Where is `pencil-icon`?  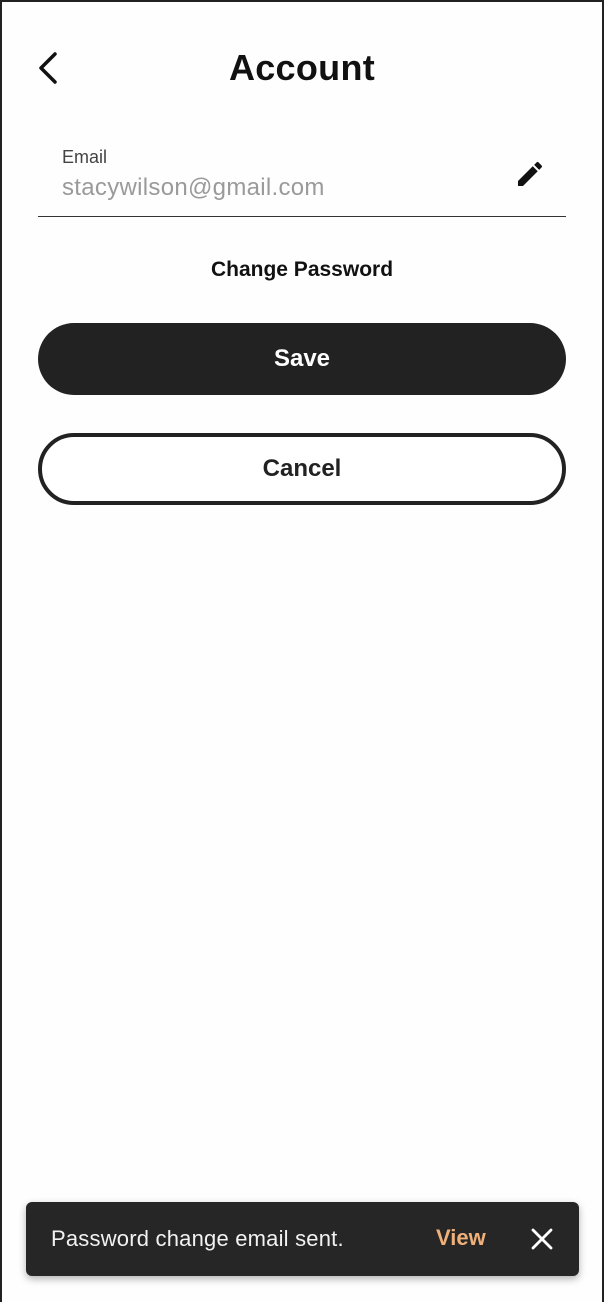
pencil-icon is located at coordinates (530, 173).